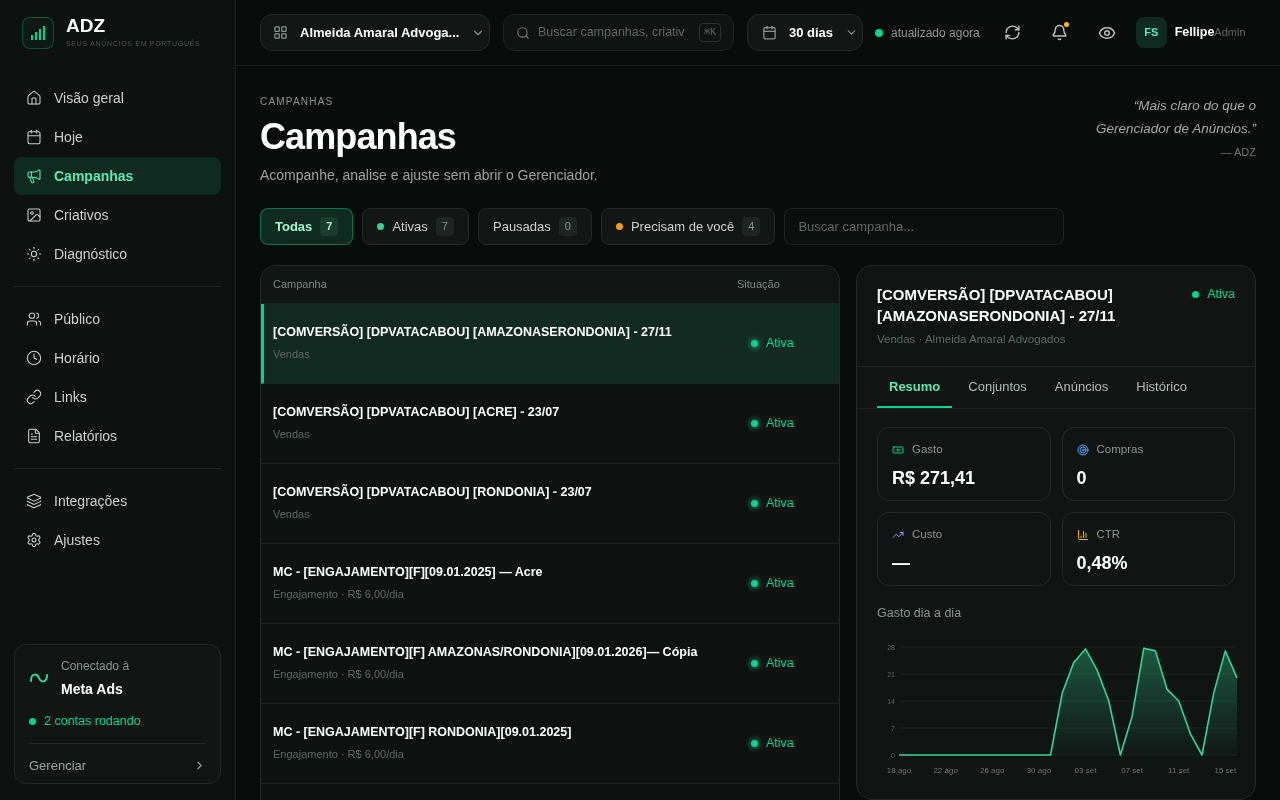 The width and height of the screenshot is (1280, 800). What do you see at coordinates (38, 33) in the screenshot?
I see `logo-icon` at bounding box center [38, 33].